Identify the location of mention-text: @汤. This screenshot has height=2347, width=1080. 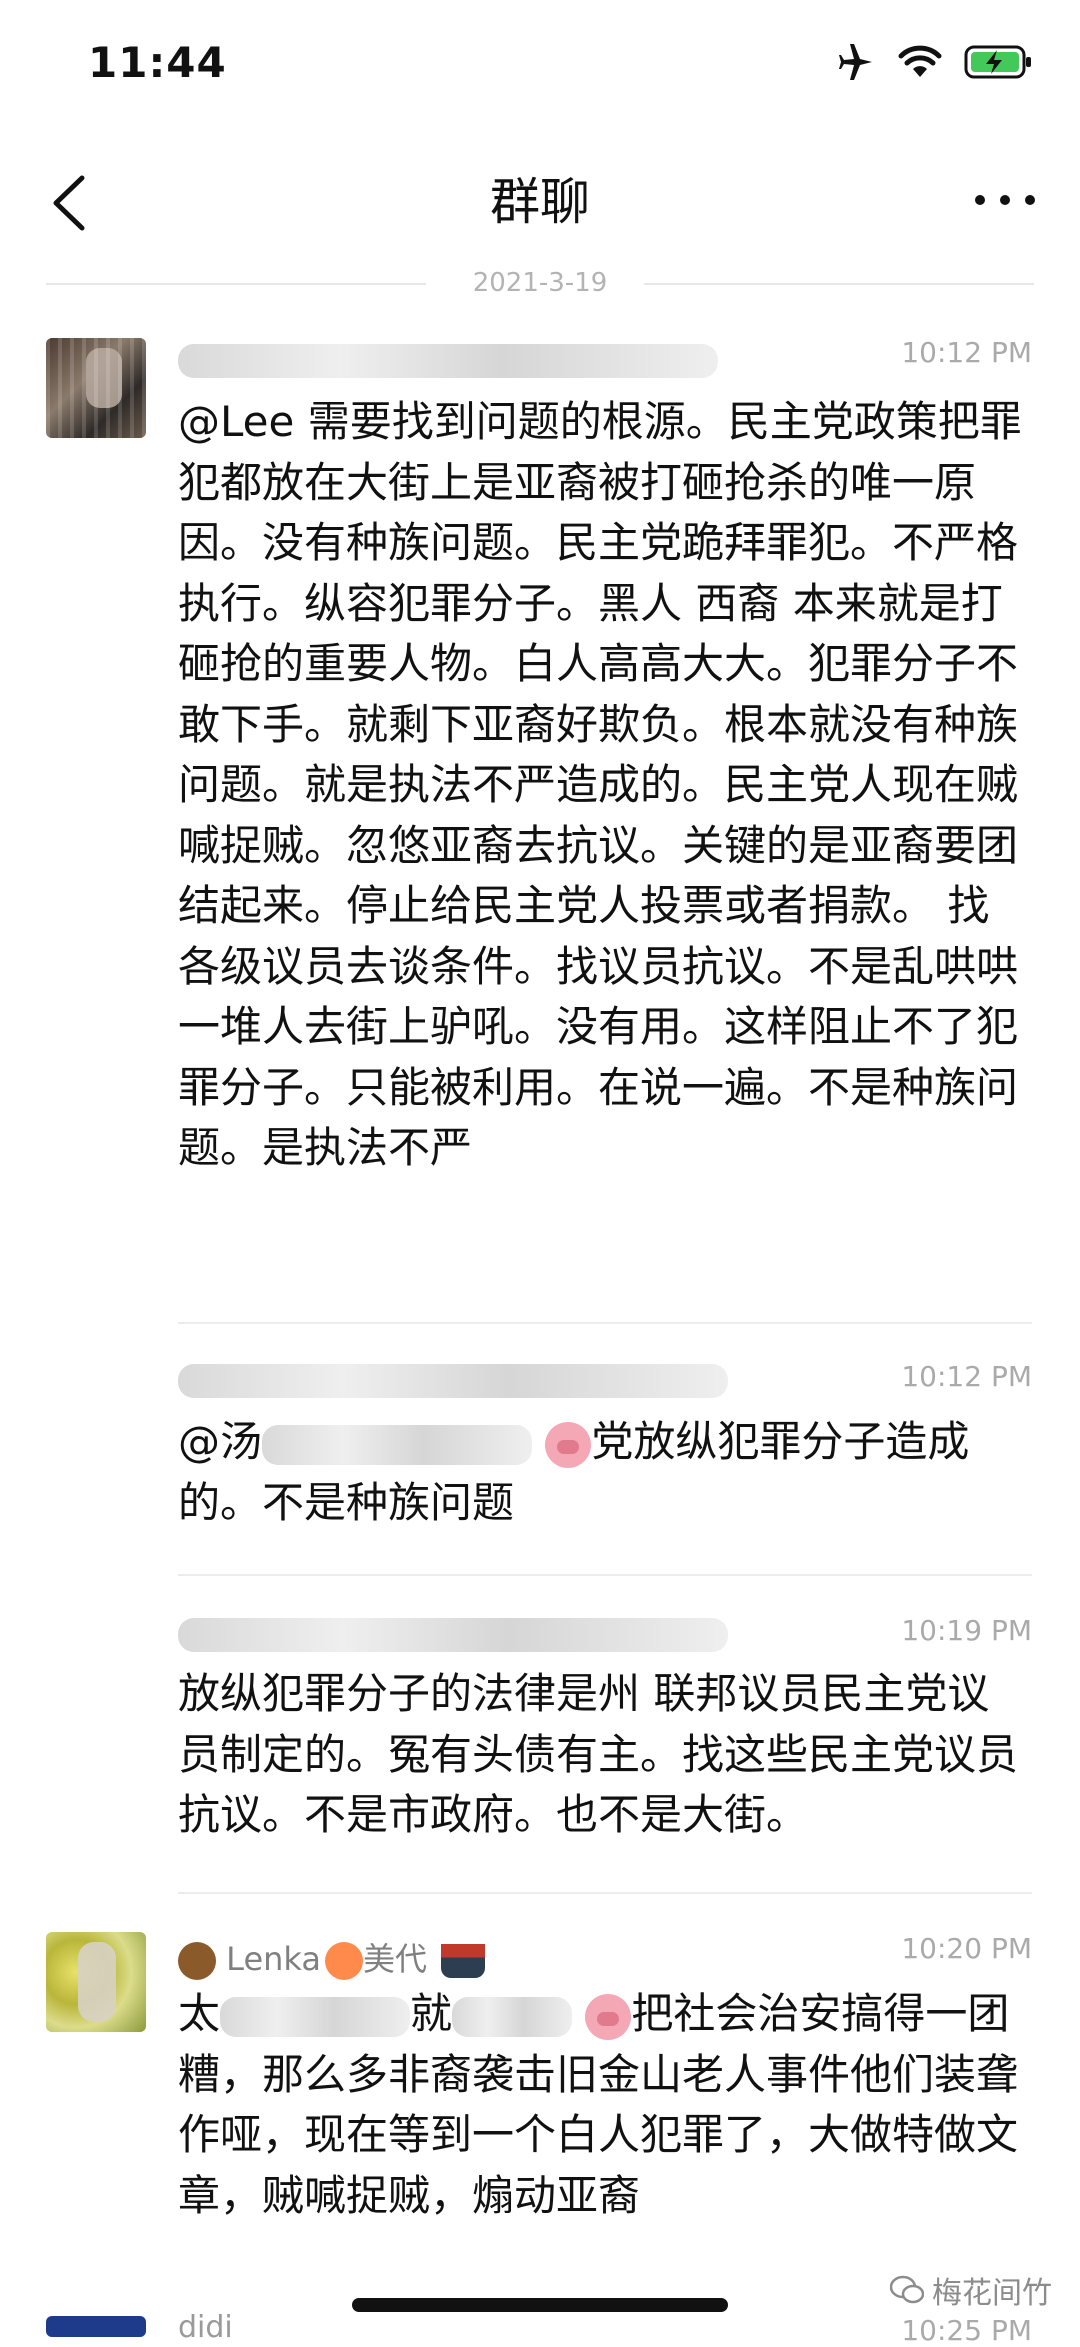
(220, 1441).